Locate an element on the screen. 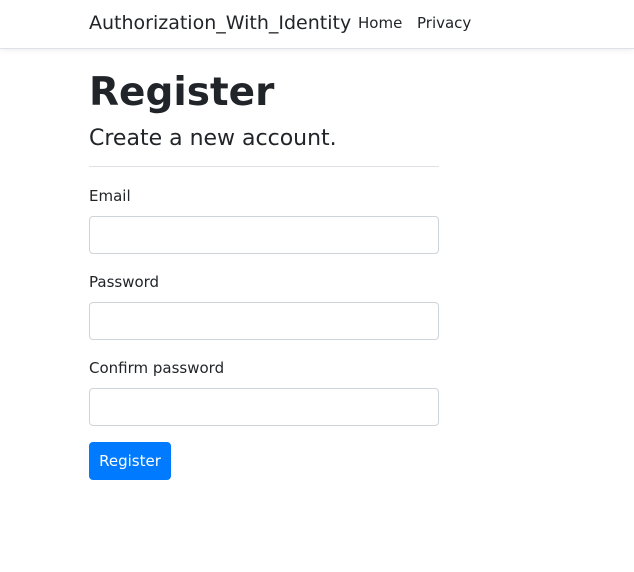  confirm-password-label: Confirm password is located at coordinates (157, 368).